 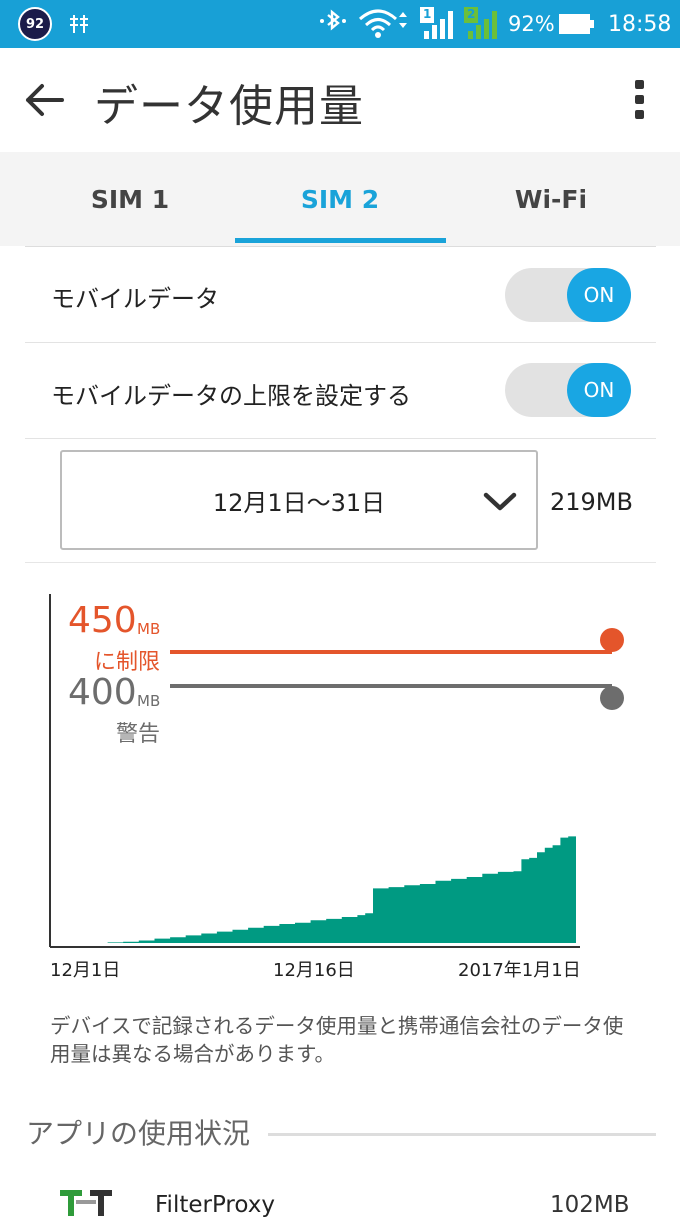 I want to click on mobile-data-toggle-state: ON, so click(x=599, y=295).